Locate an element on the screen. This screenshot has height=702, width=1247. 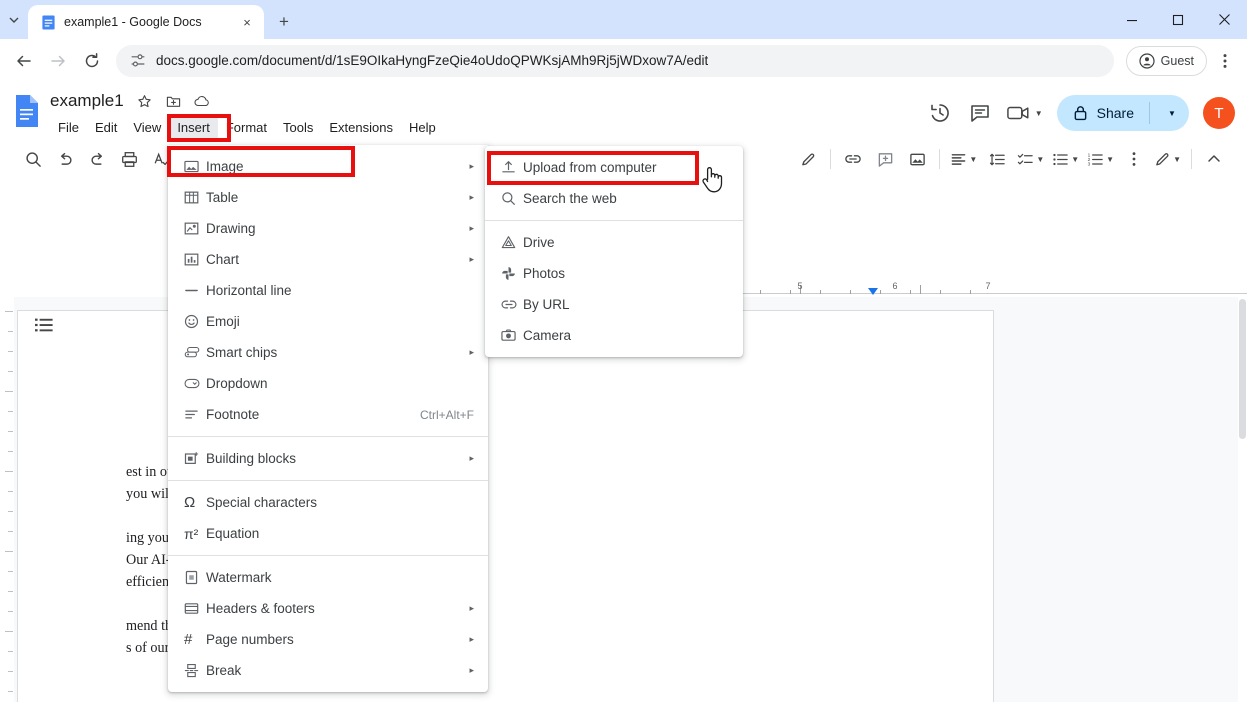
share-chevron-down-icon: ▼ is located at coordinates (1172, 113).